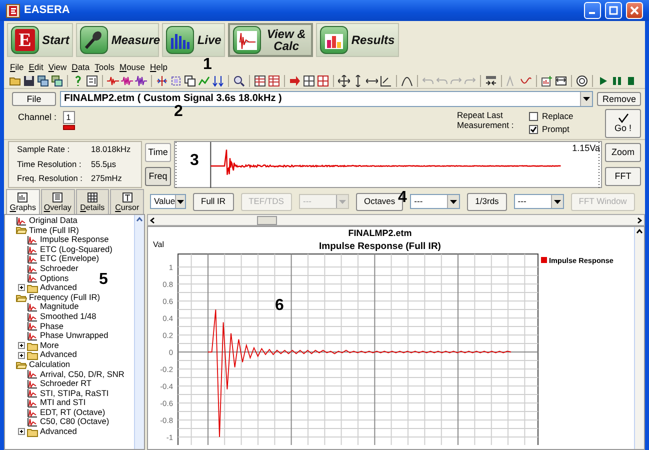  Describe the element at coordinates (533, 116) in the screenshot. I see `checkbox` at that location.